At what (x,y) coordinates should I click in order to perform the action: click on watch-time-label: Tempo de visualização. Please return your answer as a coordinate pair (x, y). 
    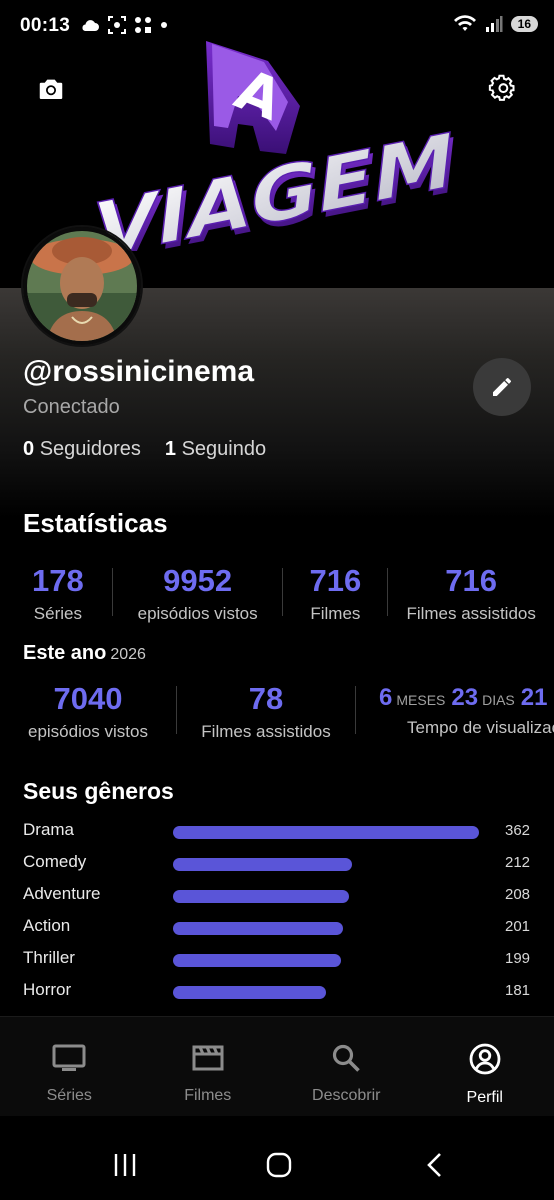
    Looking at the image, I should click on (480, 727).